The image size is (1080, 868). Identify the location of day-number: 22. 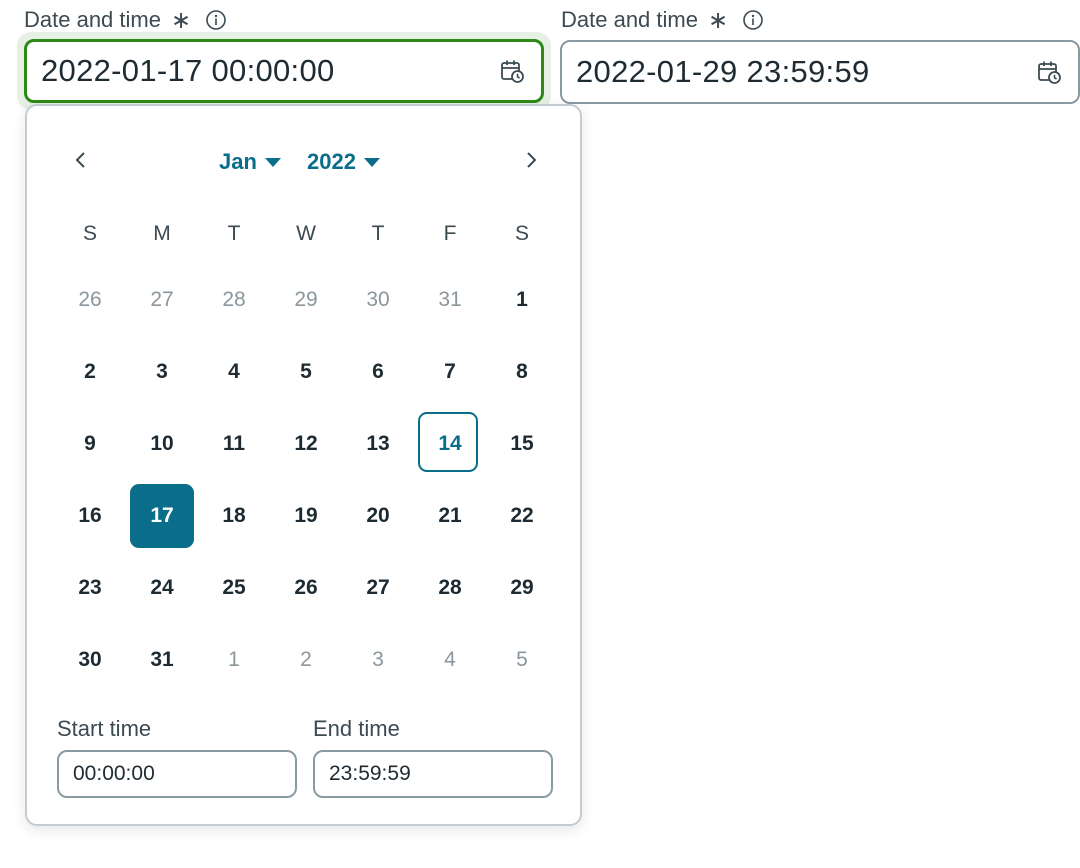
(522, 515).